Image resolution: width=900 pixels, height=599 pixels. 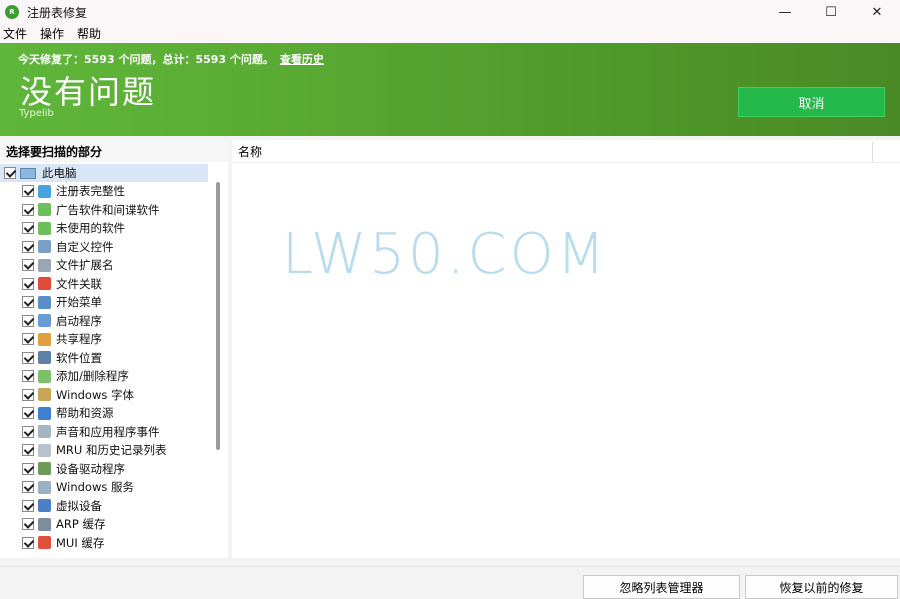 I want to click on cancel-button: 取消, so click(x=811, y=102).